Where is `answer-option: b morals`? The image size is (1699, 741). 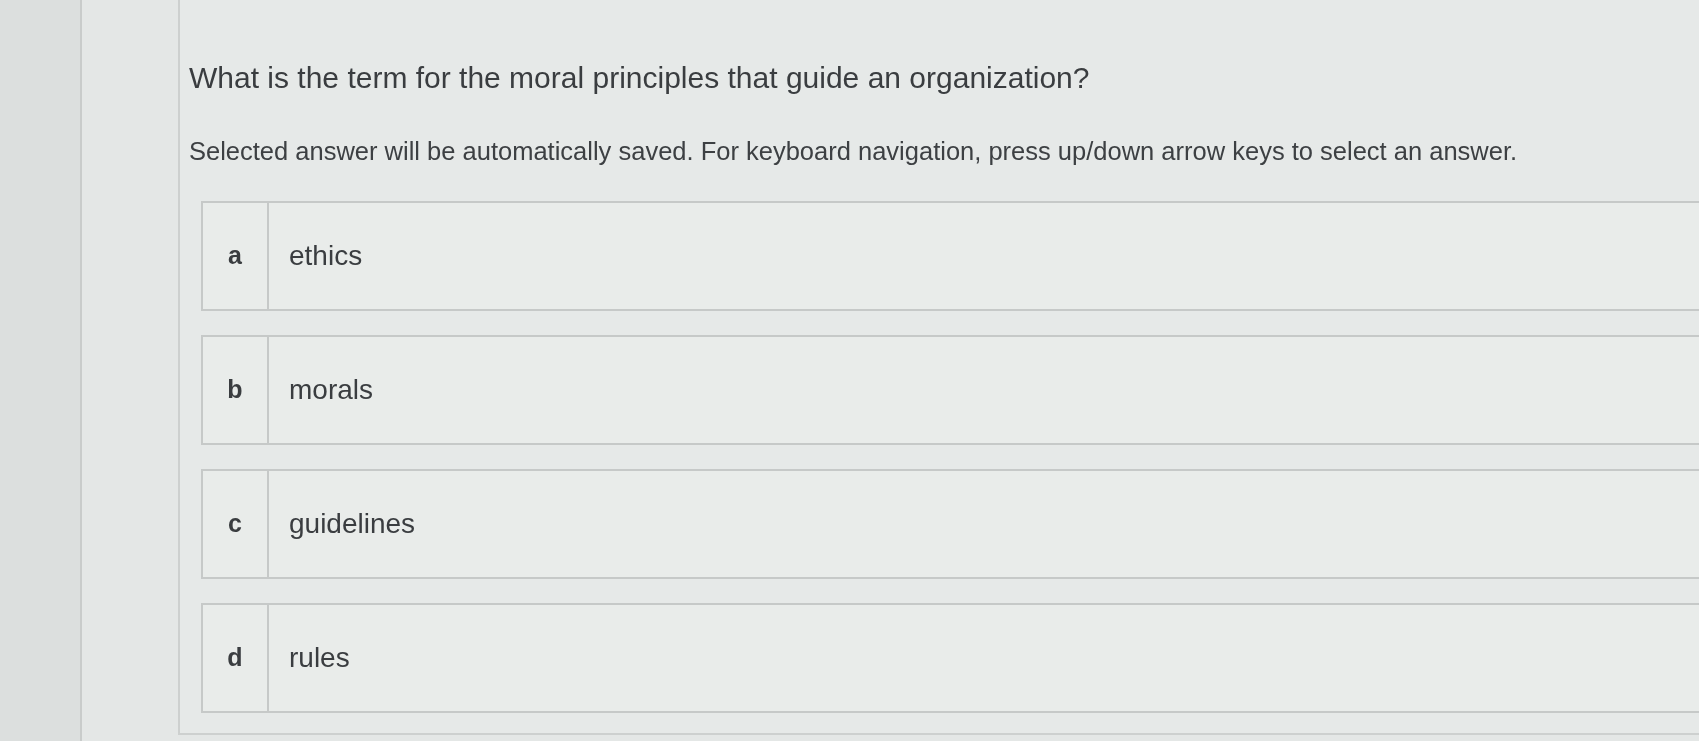
answer-option: b morals is located at coordinates (950, 389).